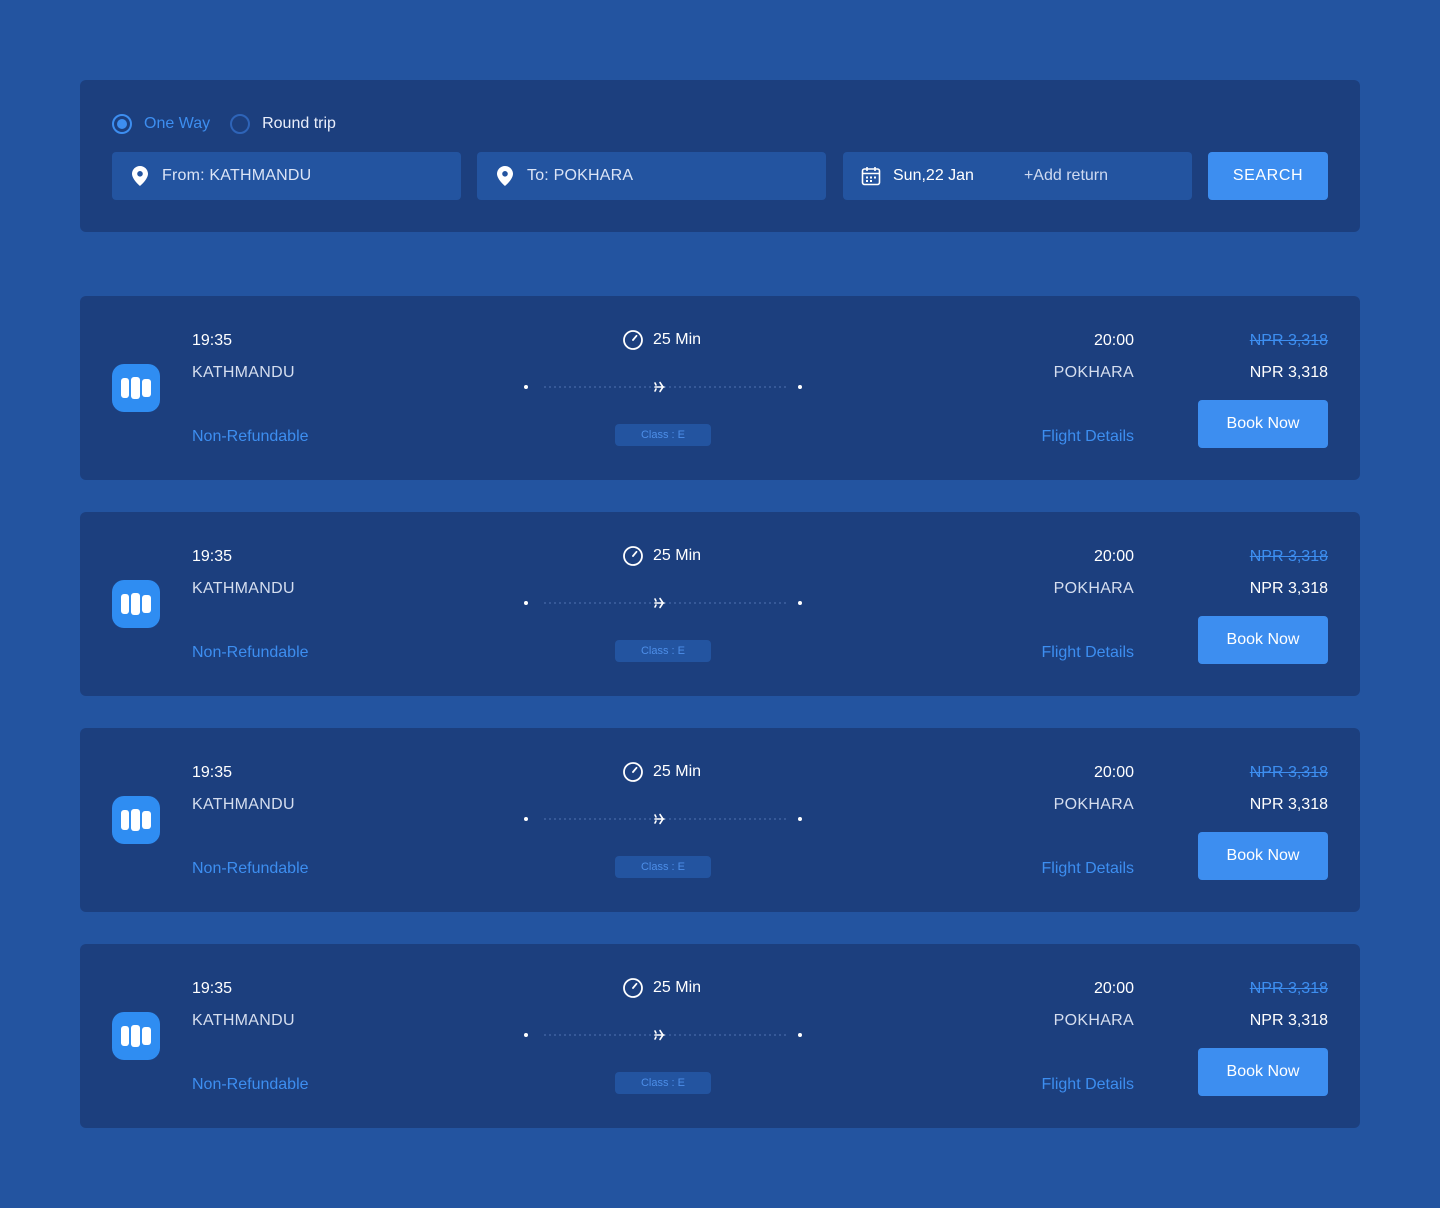  What do you see at coordinates (1268, 176) in the screenshot?
I see `search-button: SEARCH` at bounding box center [1268, 176].